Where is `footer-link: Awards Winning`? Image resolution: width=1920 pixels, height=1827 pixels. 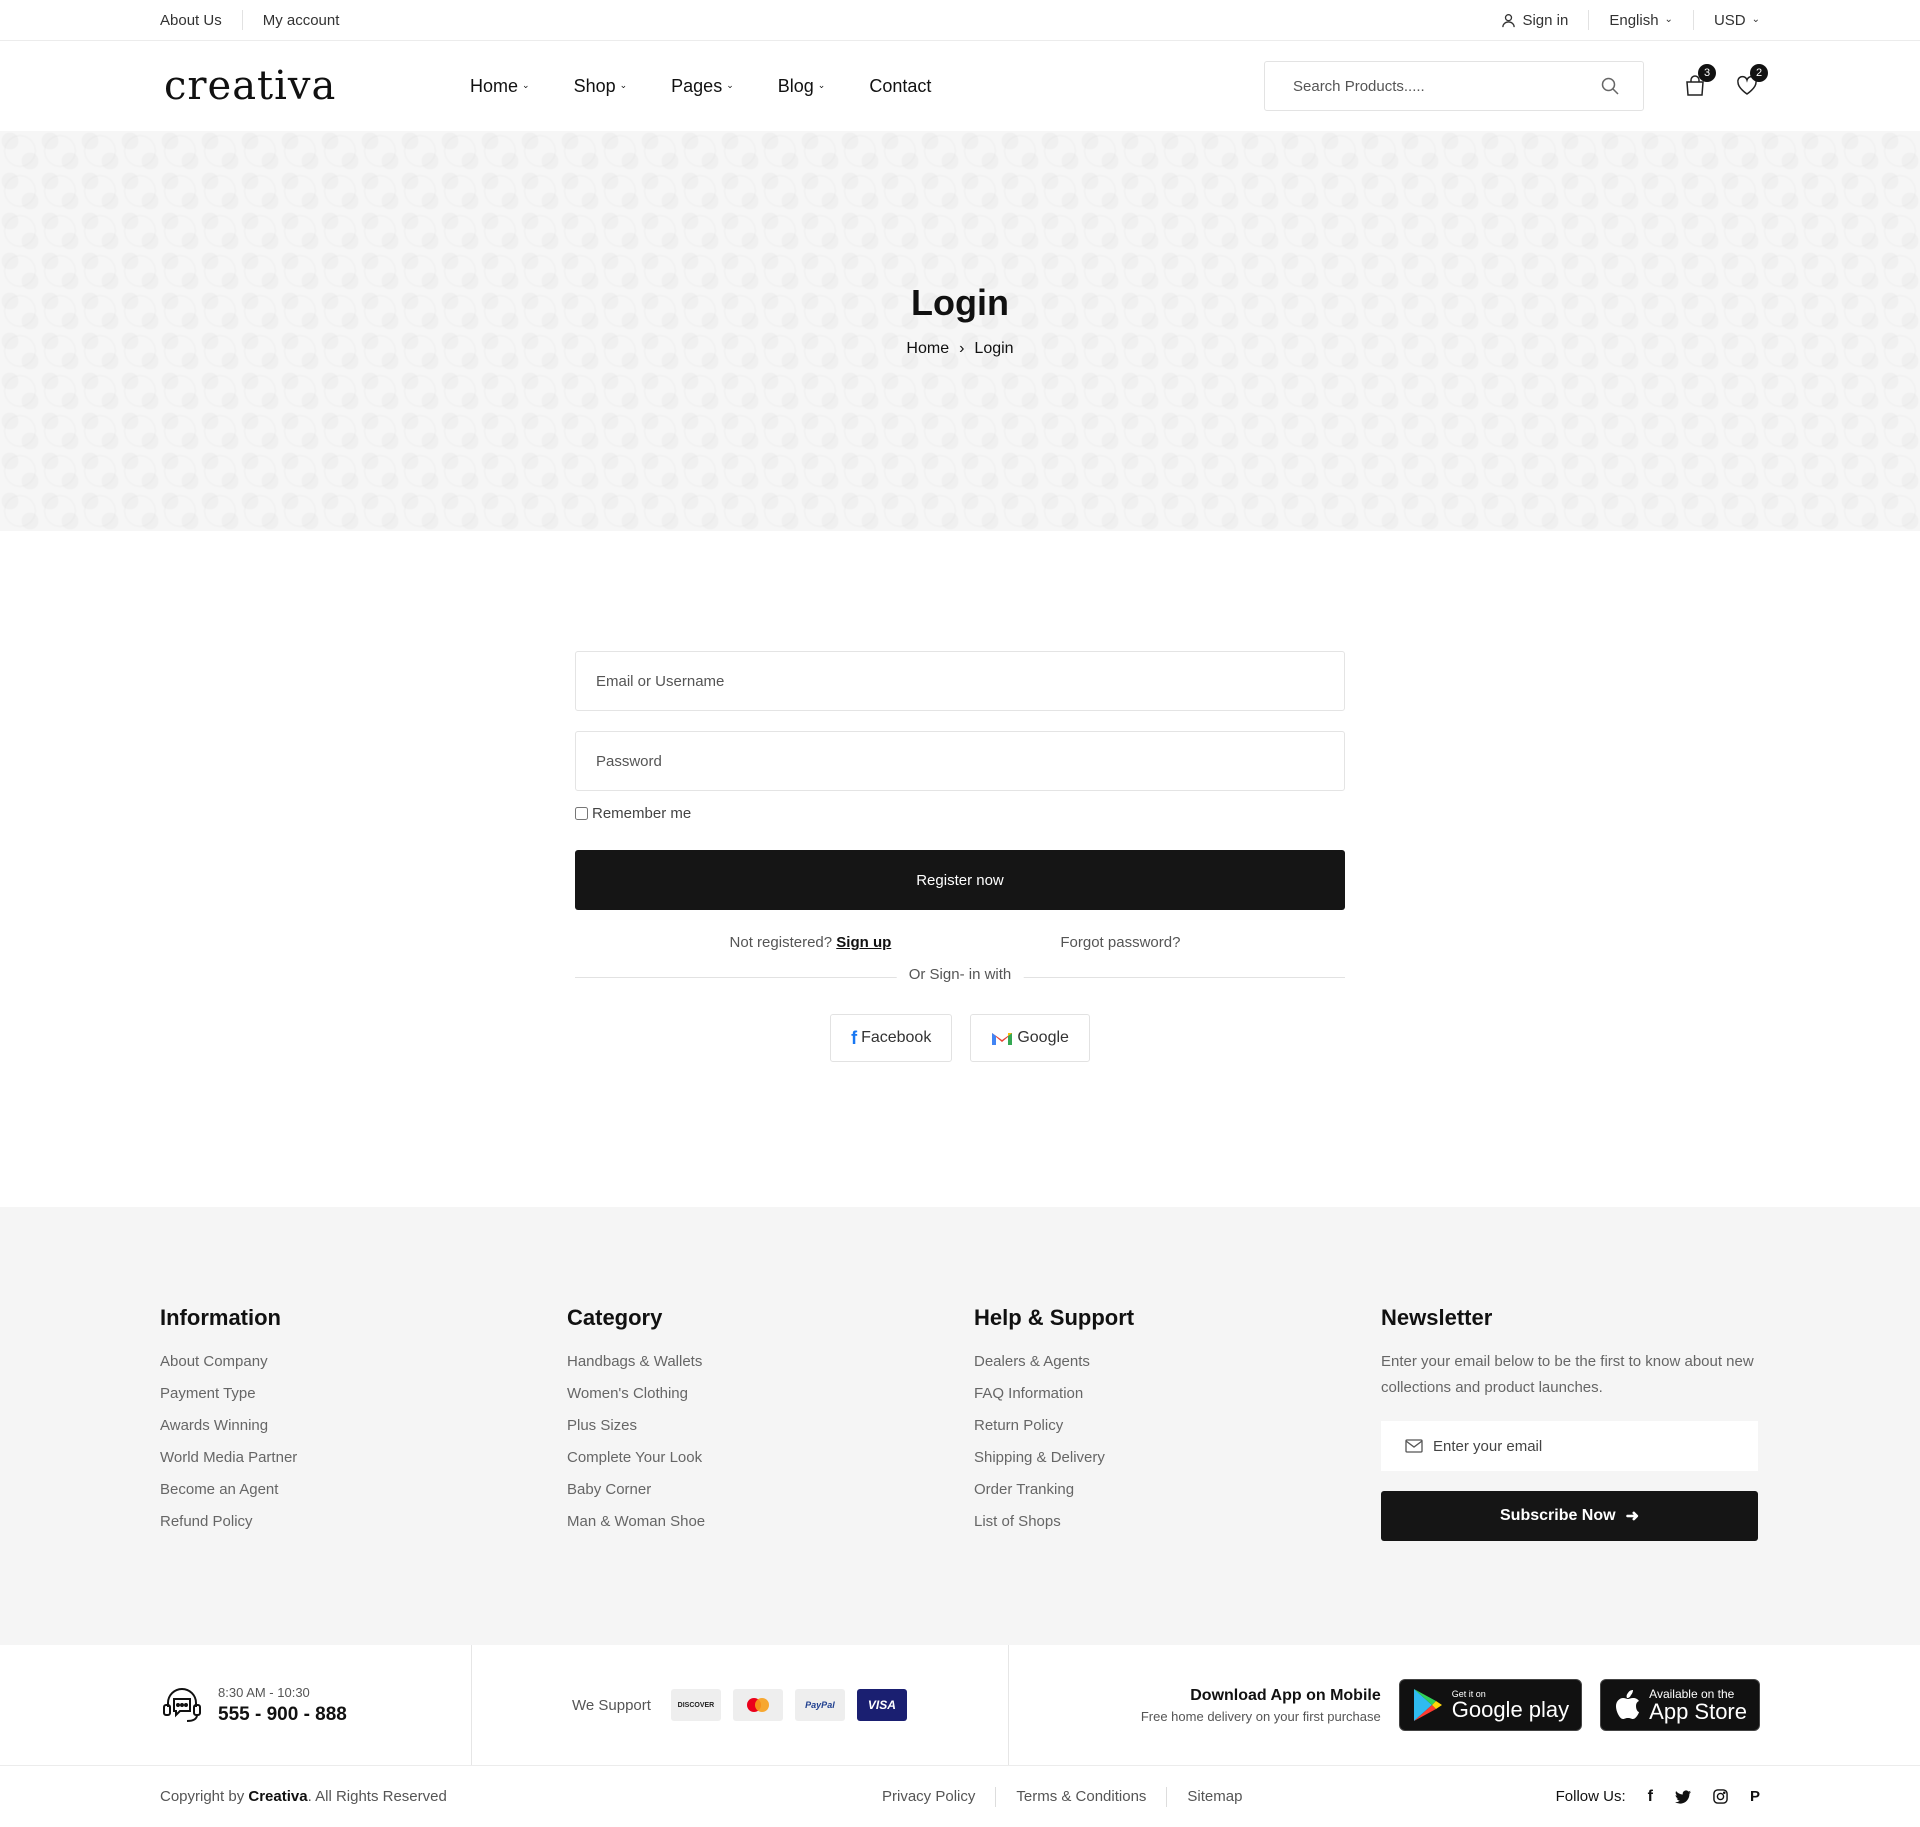
footer-link: Awards Winning is located at coordinates (363, 1425).